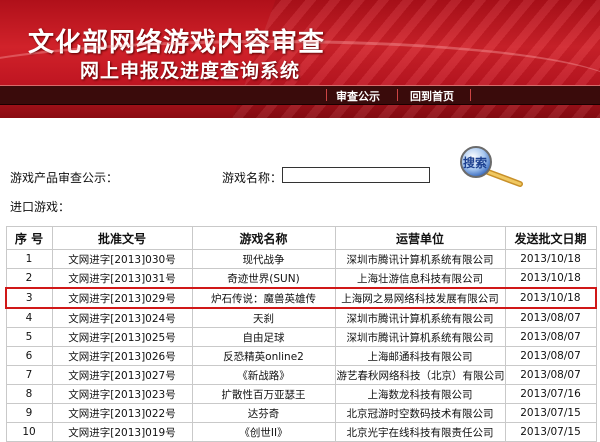  I want to click on cell-approval-no: 文网进字[2013]026号, so click(122, 356).